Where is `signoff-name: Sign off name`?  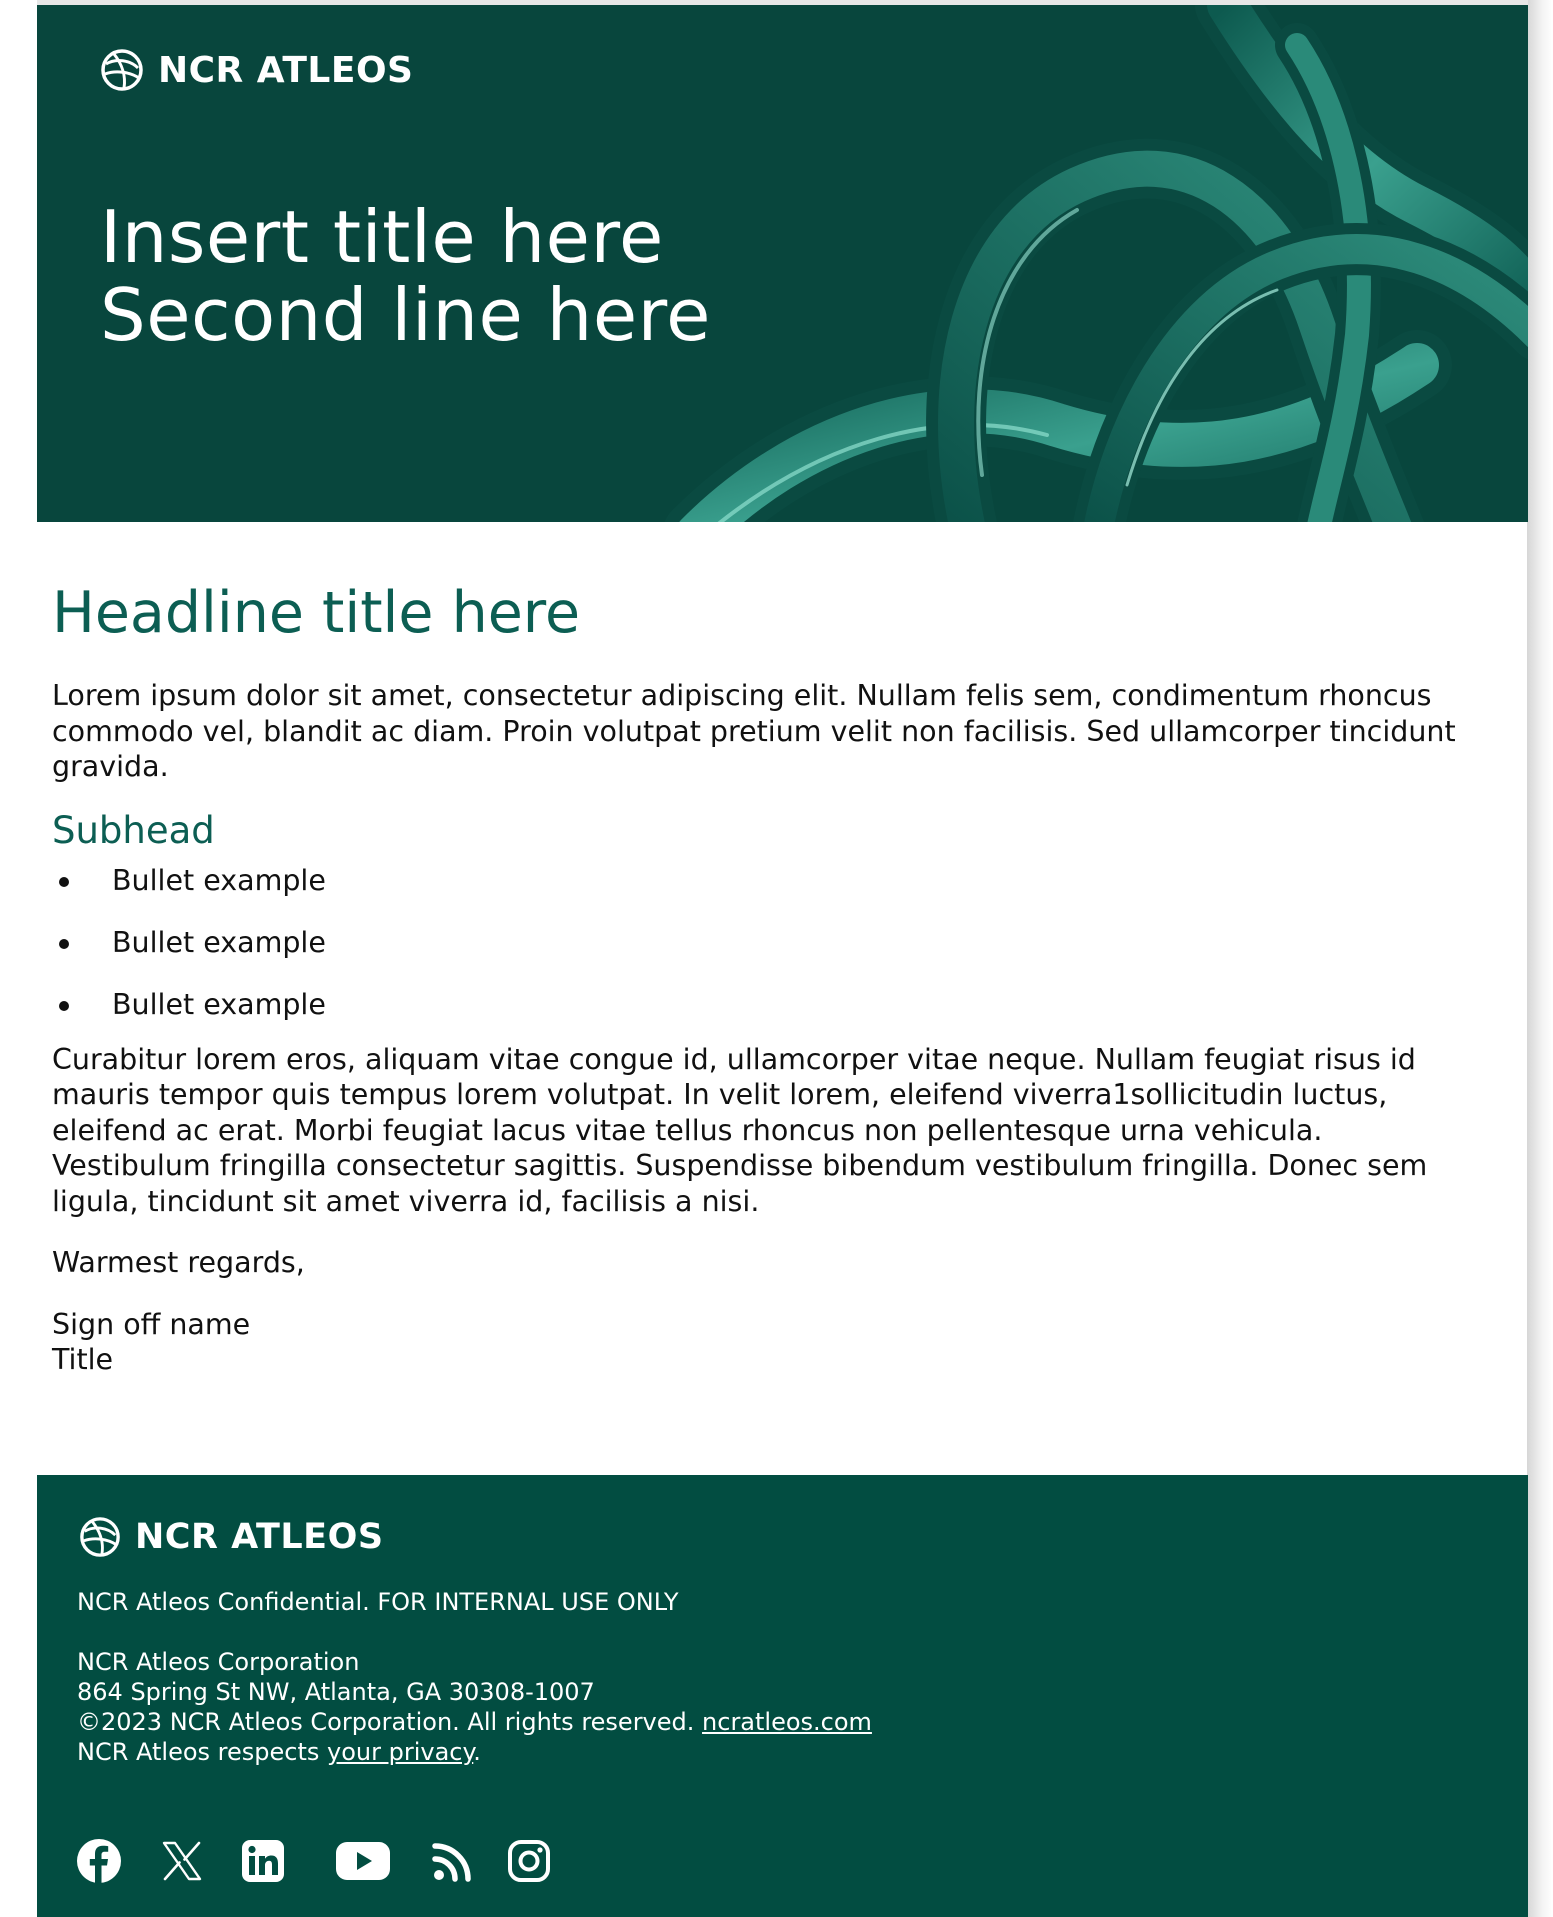 signoff-name: Sign off name is located at coordinates (151, 1324).